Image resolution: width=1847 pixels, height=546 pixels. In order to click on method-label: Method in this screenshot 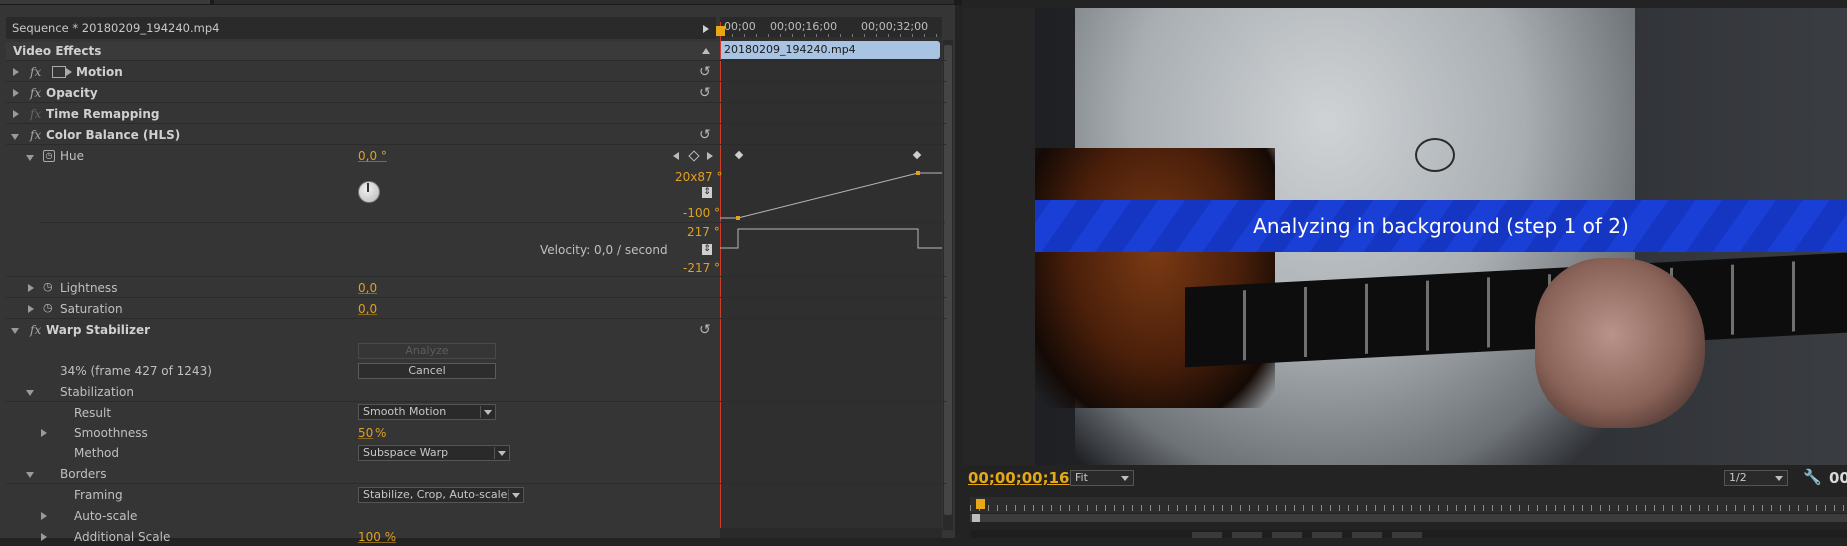, I will do `click(97, 453)`.